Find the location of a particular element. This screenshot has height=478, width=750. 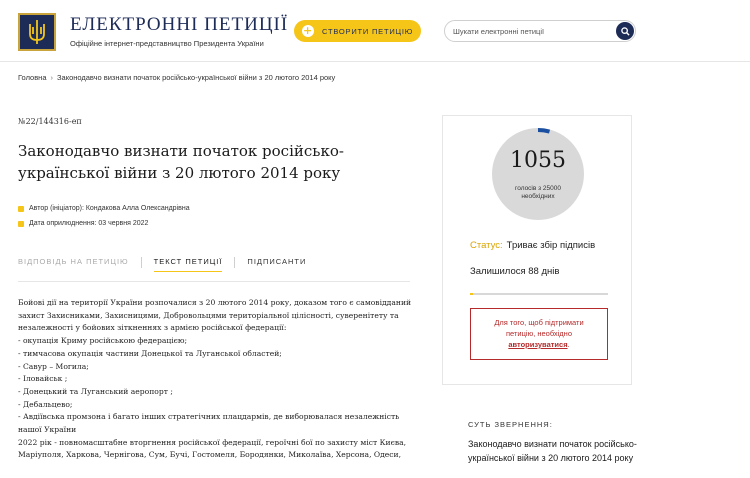

signature-progress-circle is located at coordinates (538, 174).